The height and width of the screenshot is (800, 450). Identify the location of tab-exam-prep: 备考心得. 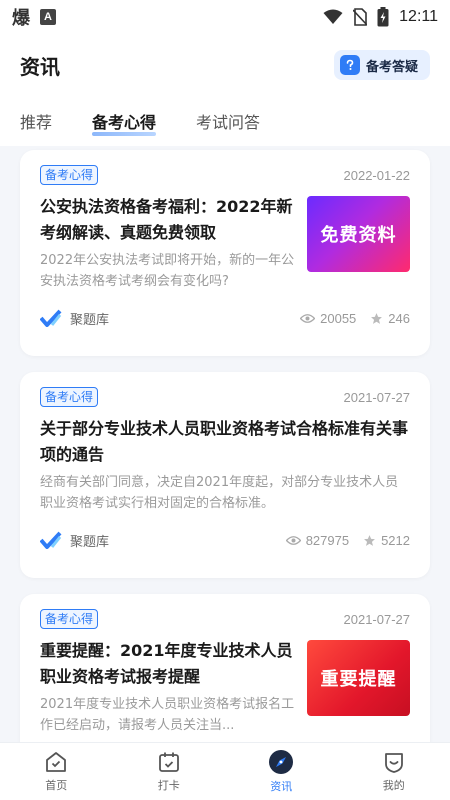
(124, 121).